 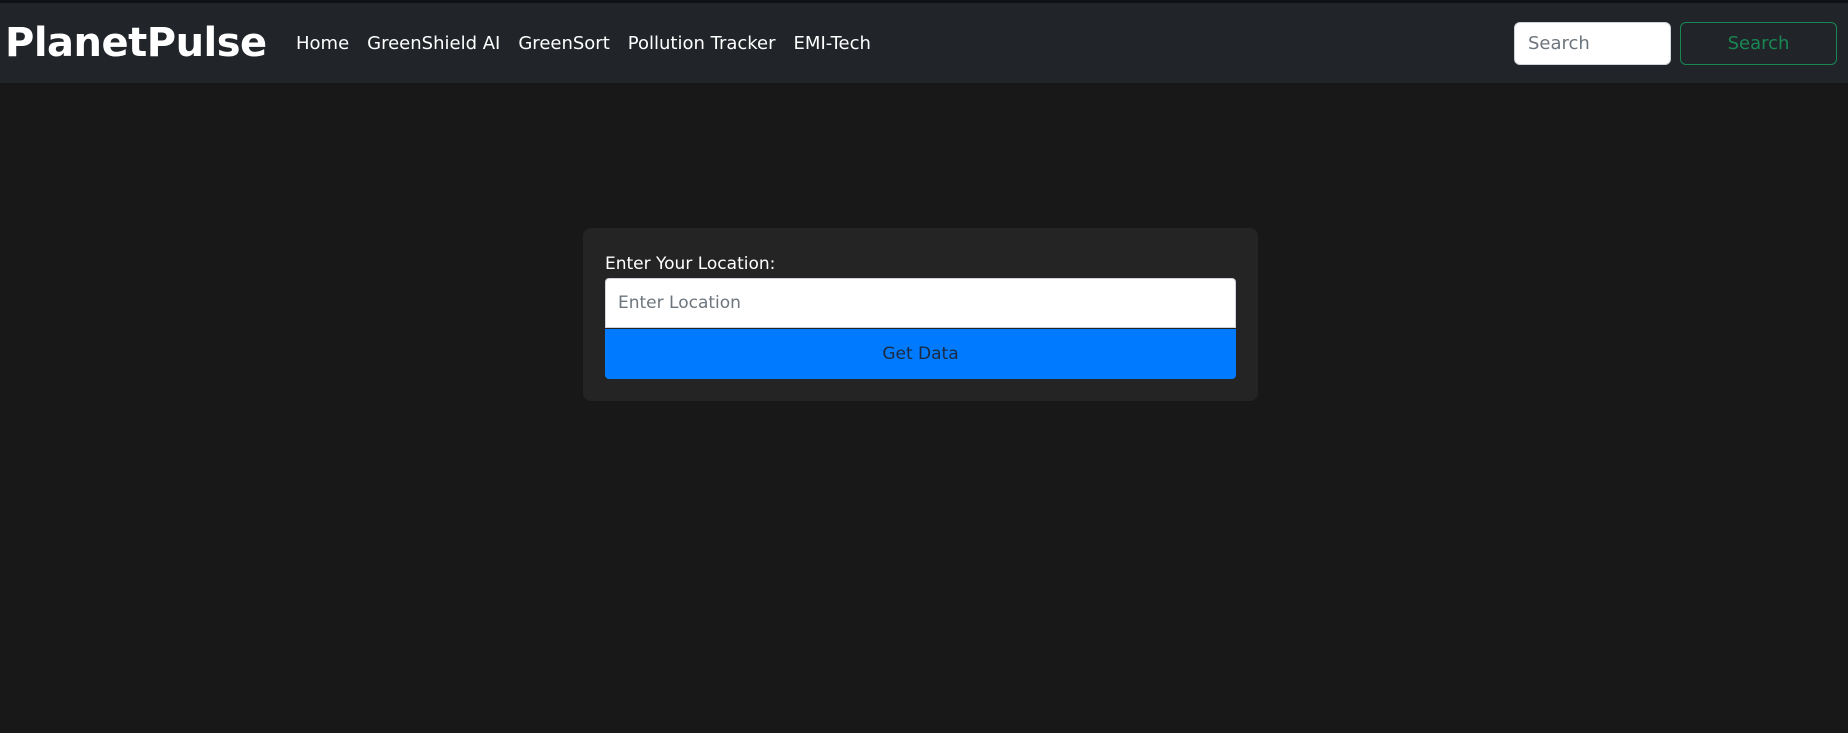 I want to click on get-data-button: Get Data, so click(x=920, y=354).